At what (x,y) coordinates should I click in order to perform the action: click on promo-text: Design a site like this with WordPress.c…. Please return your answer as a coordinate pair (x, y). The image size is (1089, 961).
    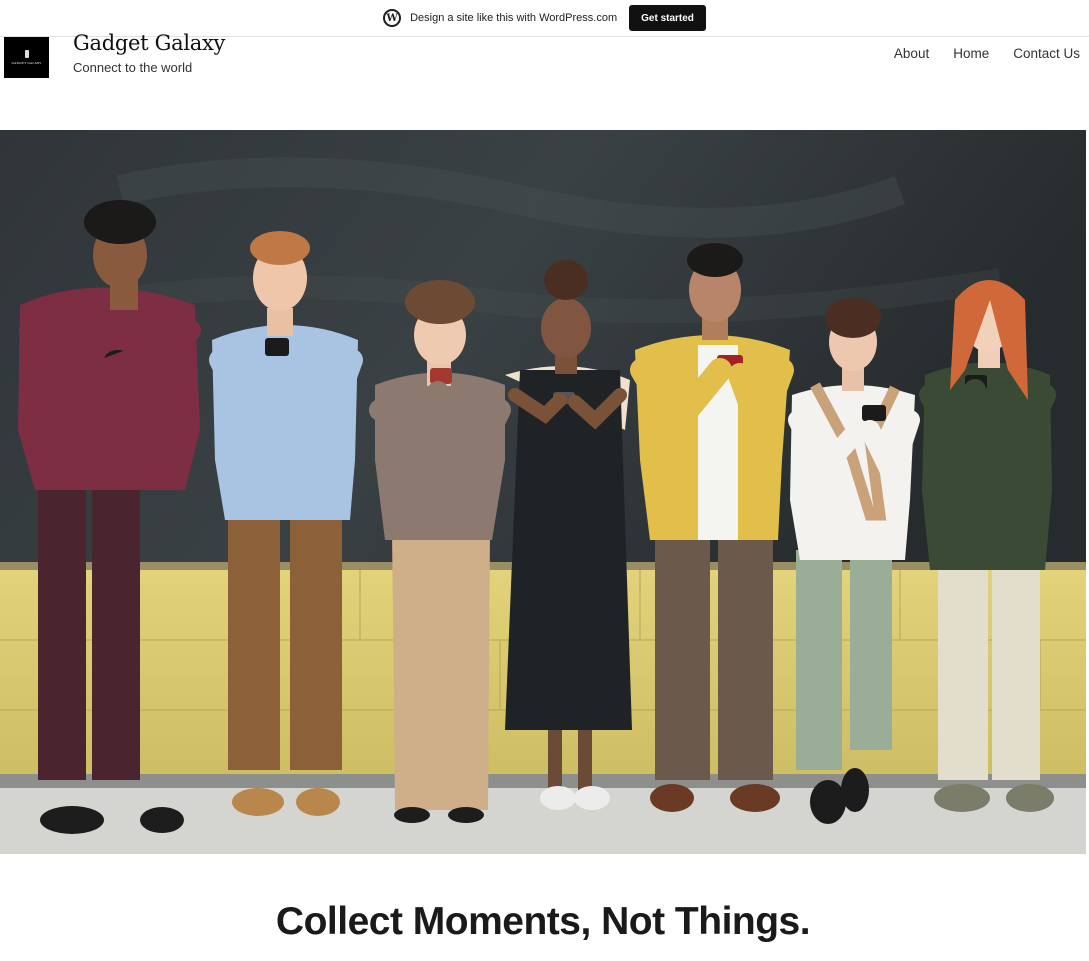
    Looking at the image, I should click on (514, 18).